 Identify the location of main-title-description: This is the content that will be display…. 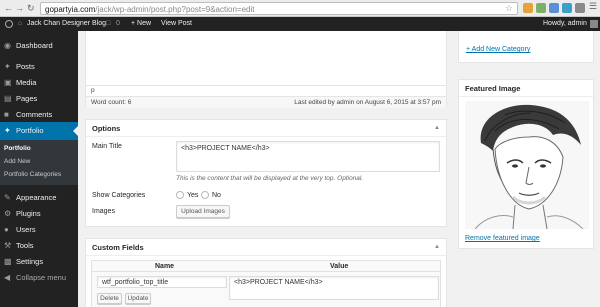
(270, 178).